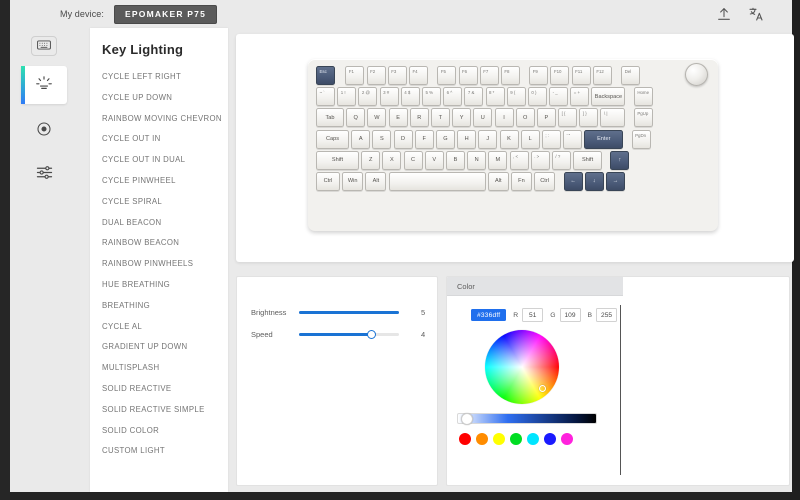 This screenshot has width=800, height=500. What do you see at coordinates (467, 139) in the screenshot?
I see `keyboard-key: H` at bounding box center [467, 139].